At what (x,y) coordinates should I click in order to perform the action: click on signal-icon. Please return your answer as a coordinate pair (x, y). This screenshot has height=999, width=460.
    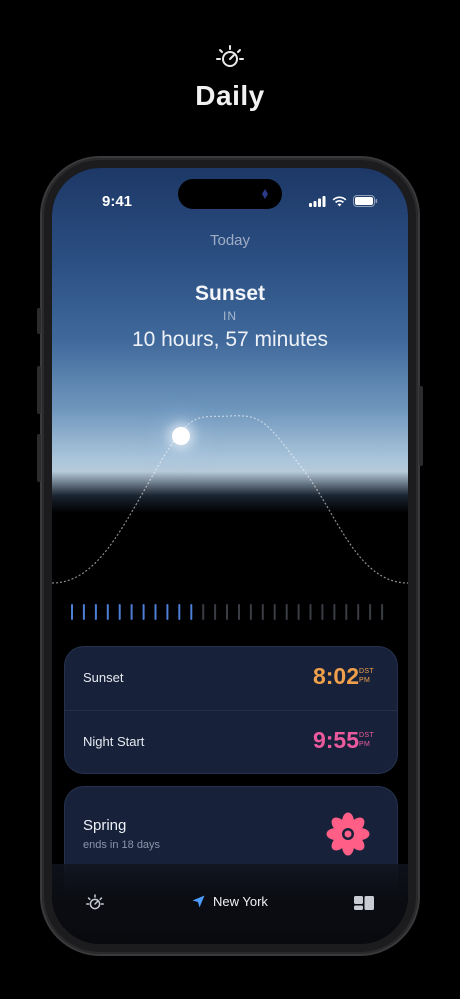
    Looking at the image, I should click on (317, 201).